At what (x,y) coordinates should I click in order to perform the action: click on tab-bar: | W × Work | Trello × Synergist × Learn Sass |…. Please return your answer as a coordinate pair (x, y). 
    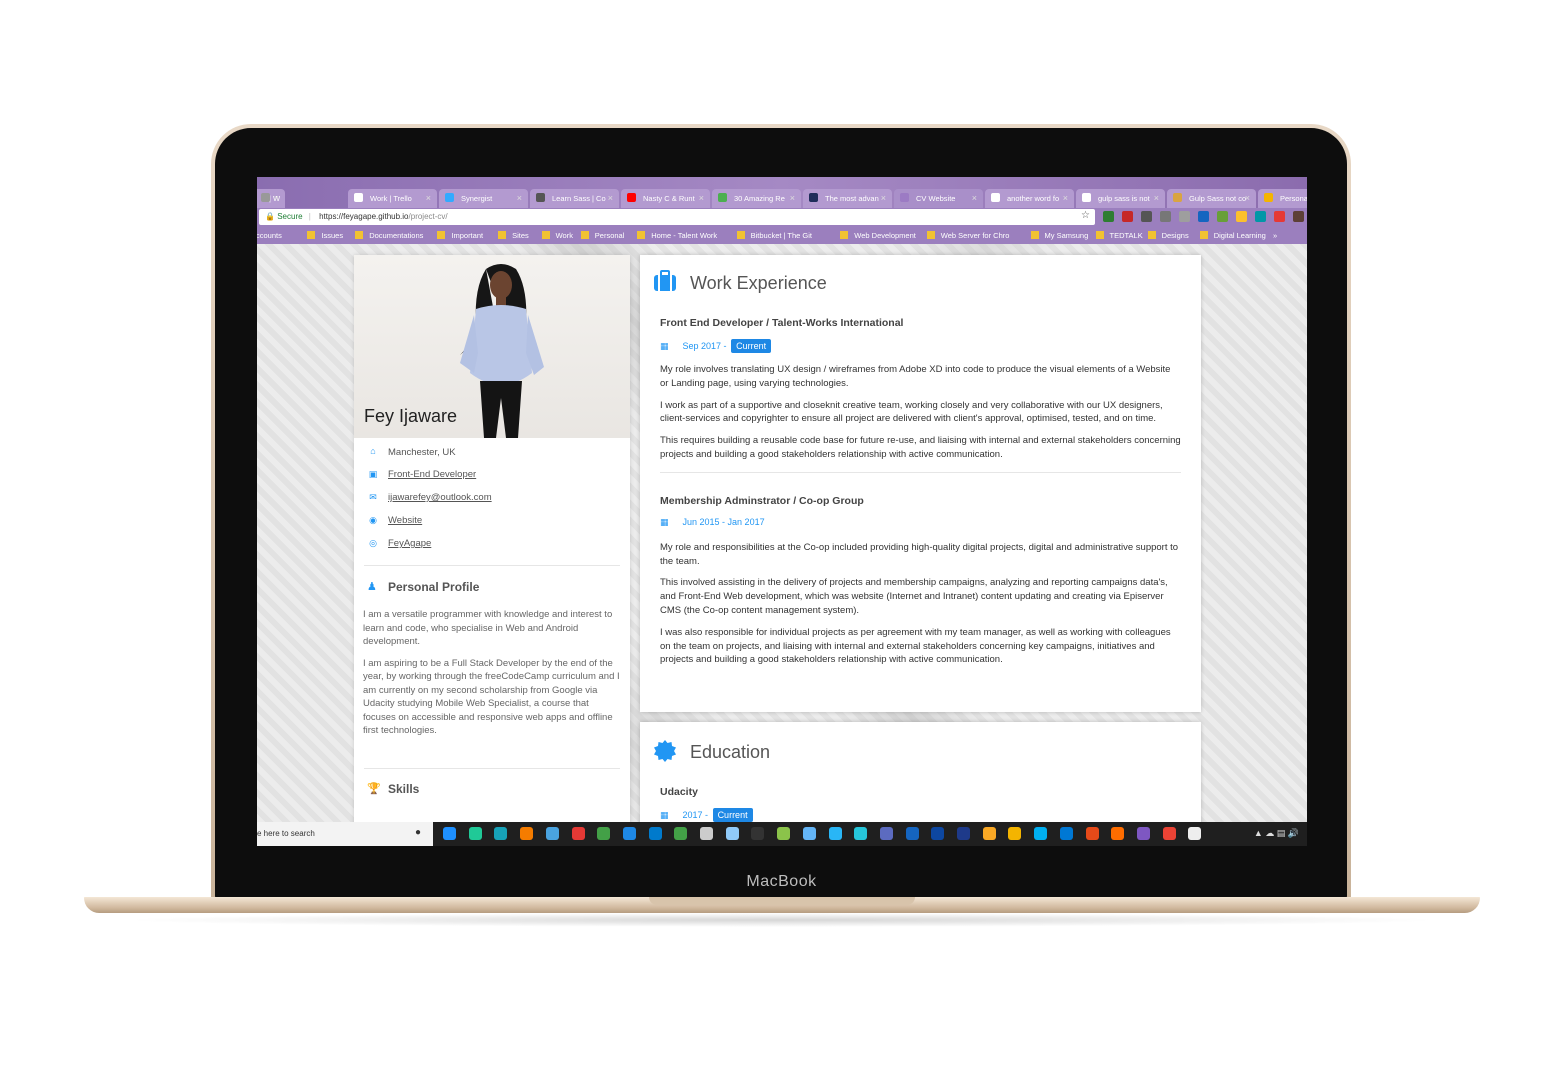
    Looking at the image, I should click on (782, 192).